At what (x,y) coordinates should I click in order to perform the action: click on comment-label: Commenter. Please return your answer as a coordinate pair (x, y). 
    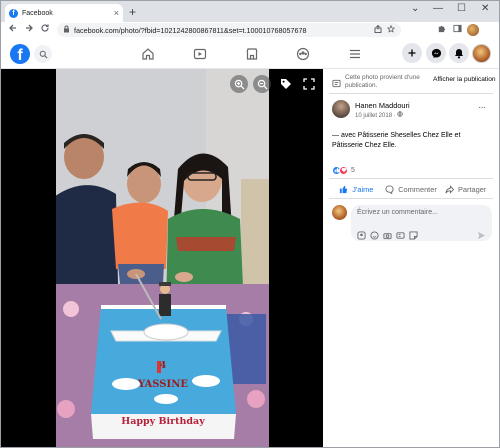
    Looking at the image, I should click on (417, 189).